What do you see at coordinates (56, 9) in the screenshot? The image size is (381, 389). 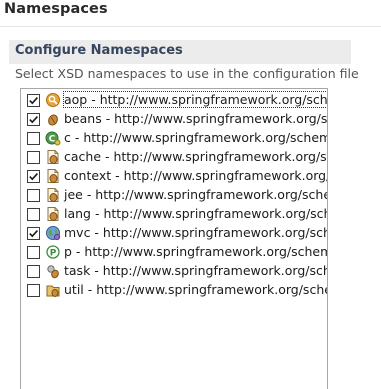 I see `page-title: Namespaces` at bounding box center [56, 9].